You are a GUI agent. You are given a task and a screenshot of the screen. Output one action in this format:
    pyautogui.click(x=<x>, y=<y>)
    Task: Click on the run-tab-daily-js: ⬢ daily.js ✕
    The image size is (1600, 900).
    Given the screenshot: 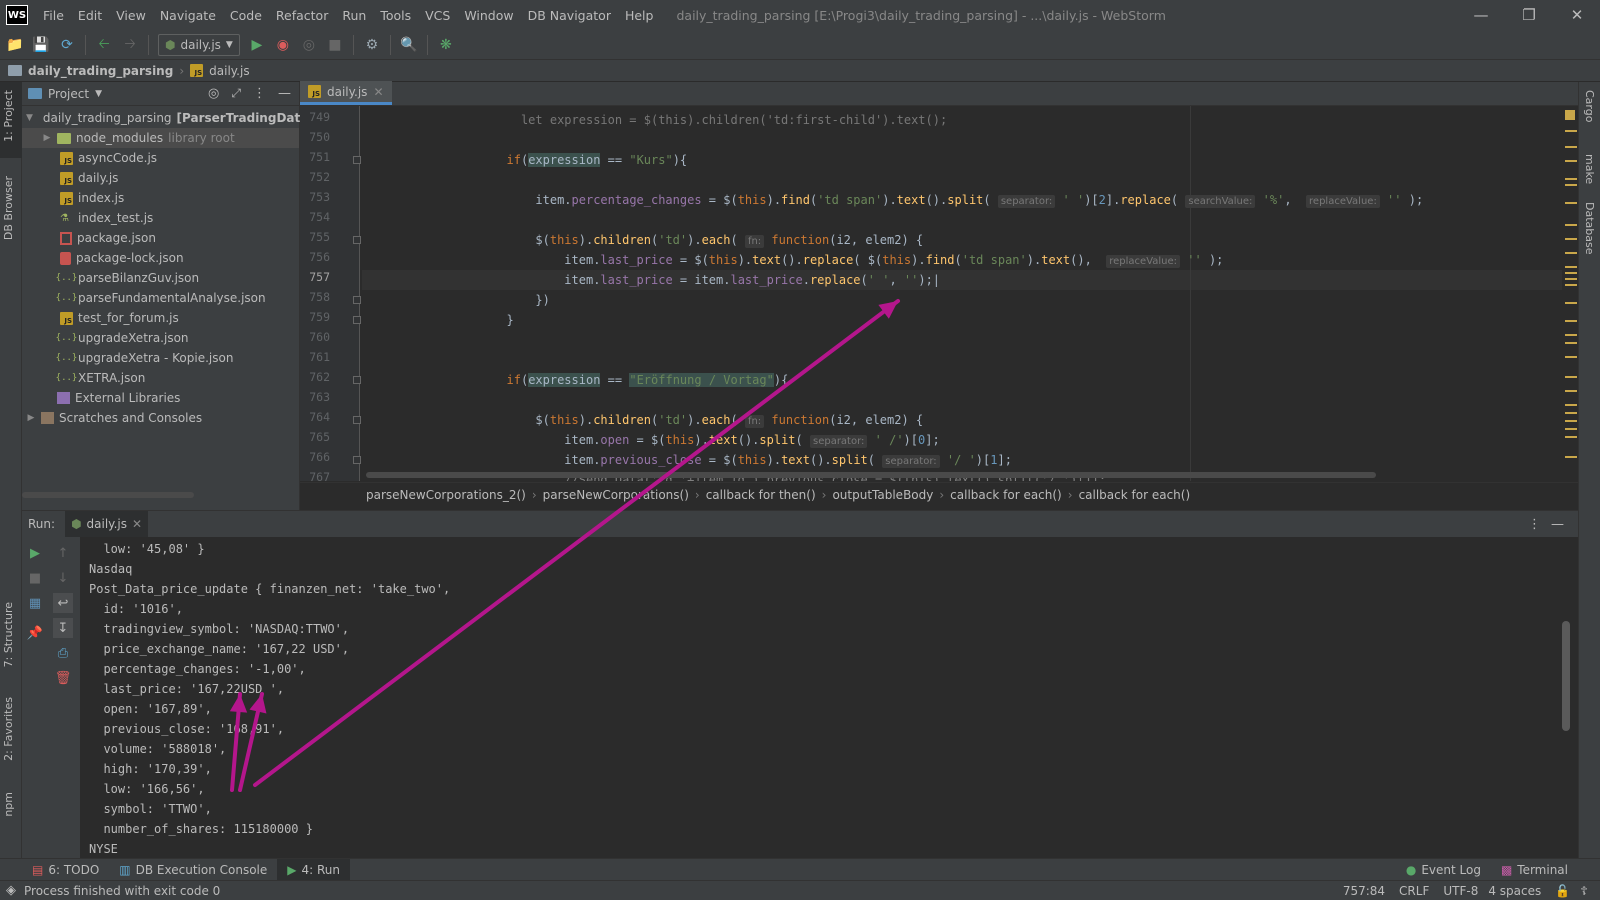 What is the action you would take?
    pyautogui.click(x=107, y=524)
    